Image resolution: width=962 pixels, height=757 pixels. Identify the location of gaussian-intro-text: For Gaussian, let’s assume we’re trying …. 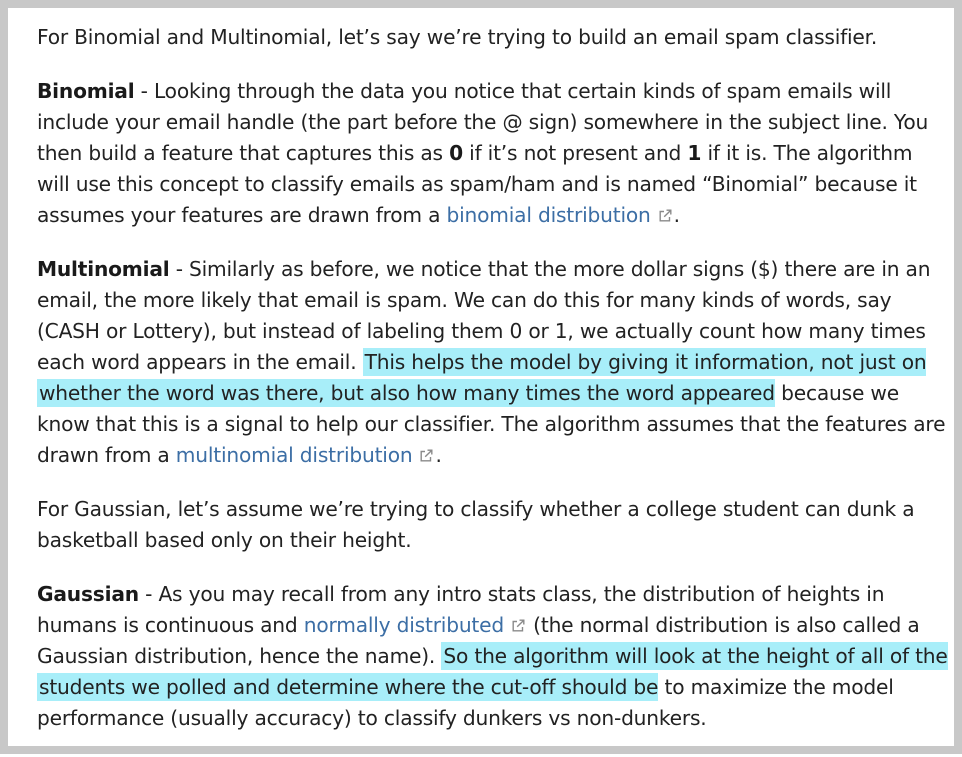
(476, 524).